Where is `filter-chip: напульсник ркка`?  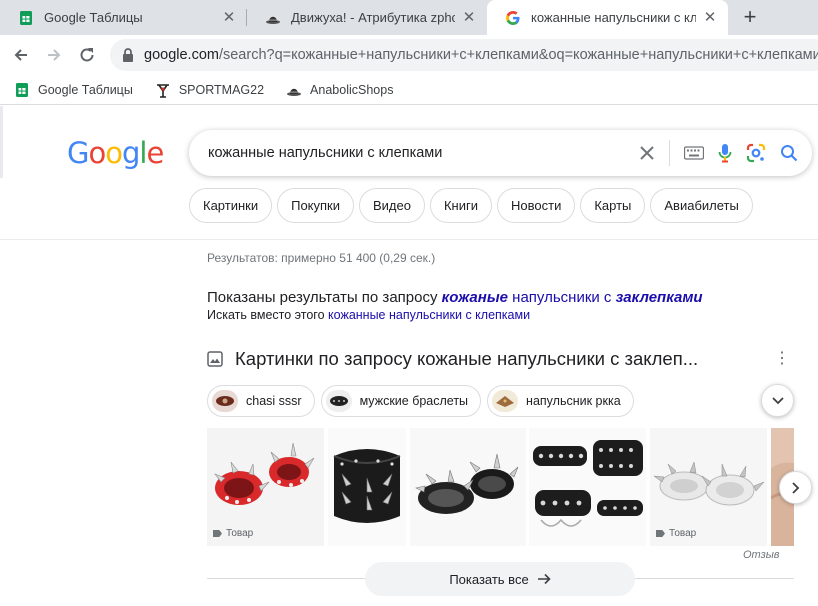
filter-chip: напульсник ркка is located at coordinates (560, 401).